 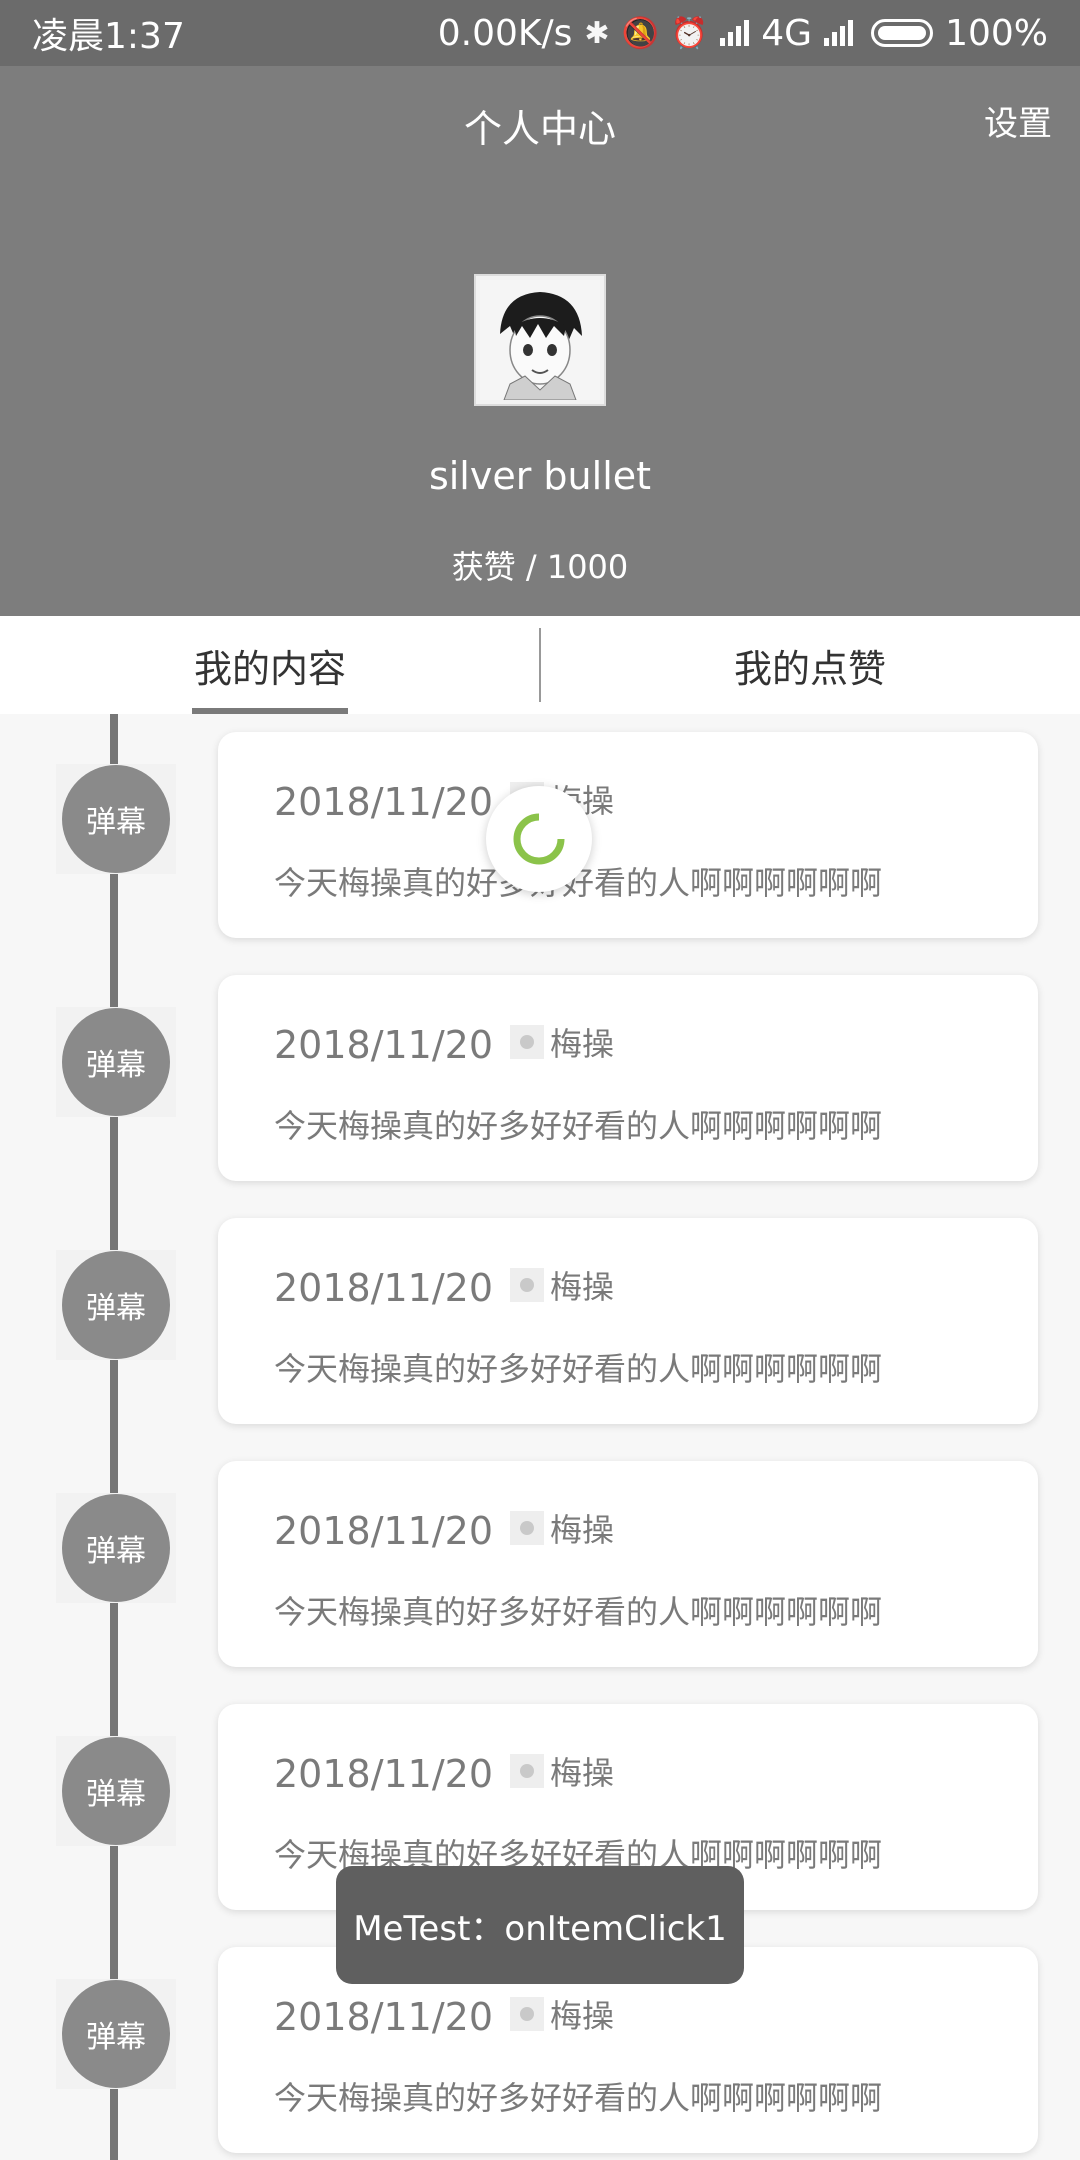 What do you see at coordinates (839, 33) in the screenshot?
I see `signal-icon` at bounding box center [839, 33].